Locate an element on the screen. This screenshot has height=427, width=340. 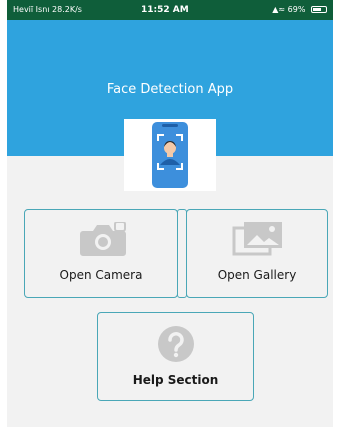
gallery-icon is located at coordinates (257, 239).